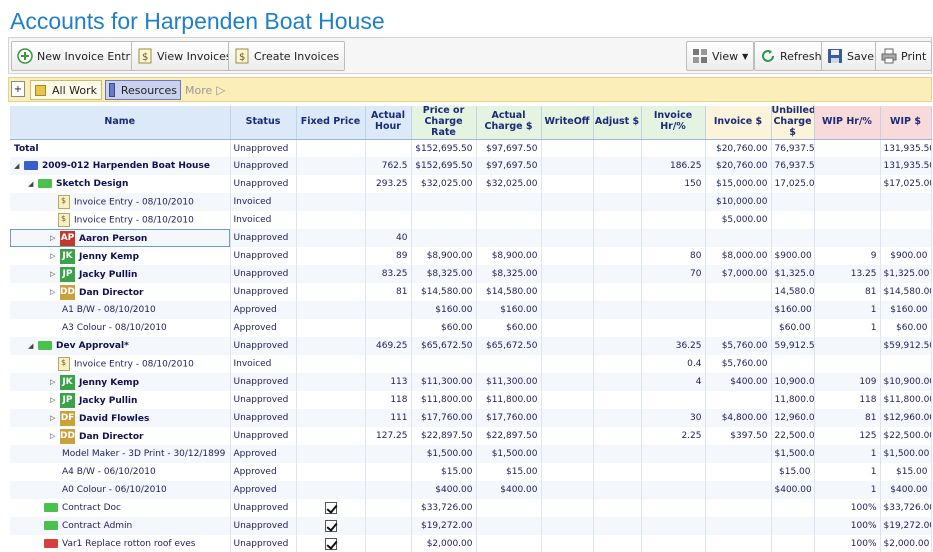 The width and height of the screenshot is (933, 552). Describe the element at coordinates (673, 346) in the screenshot. I see `row-inv-hr: 36.25` at that location.